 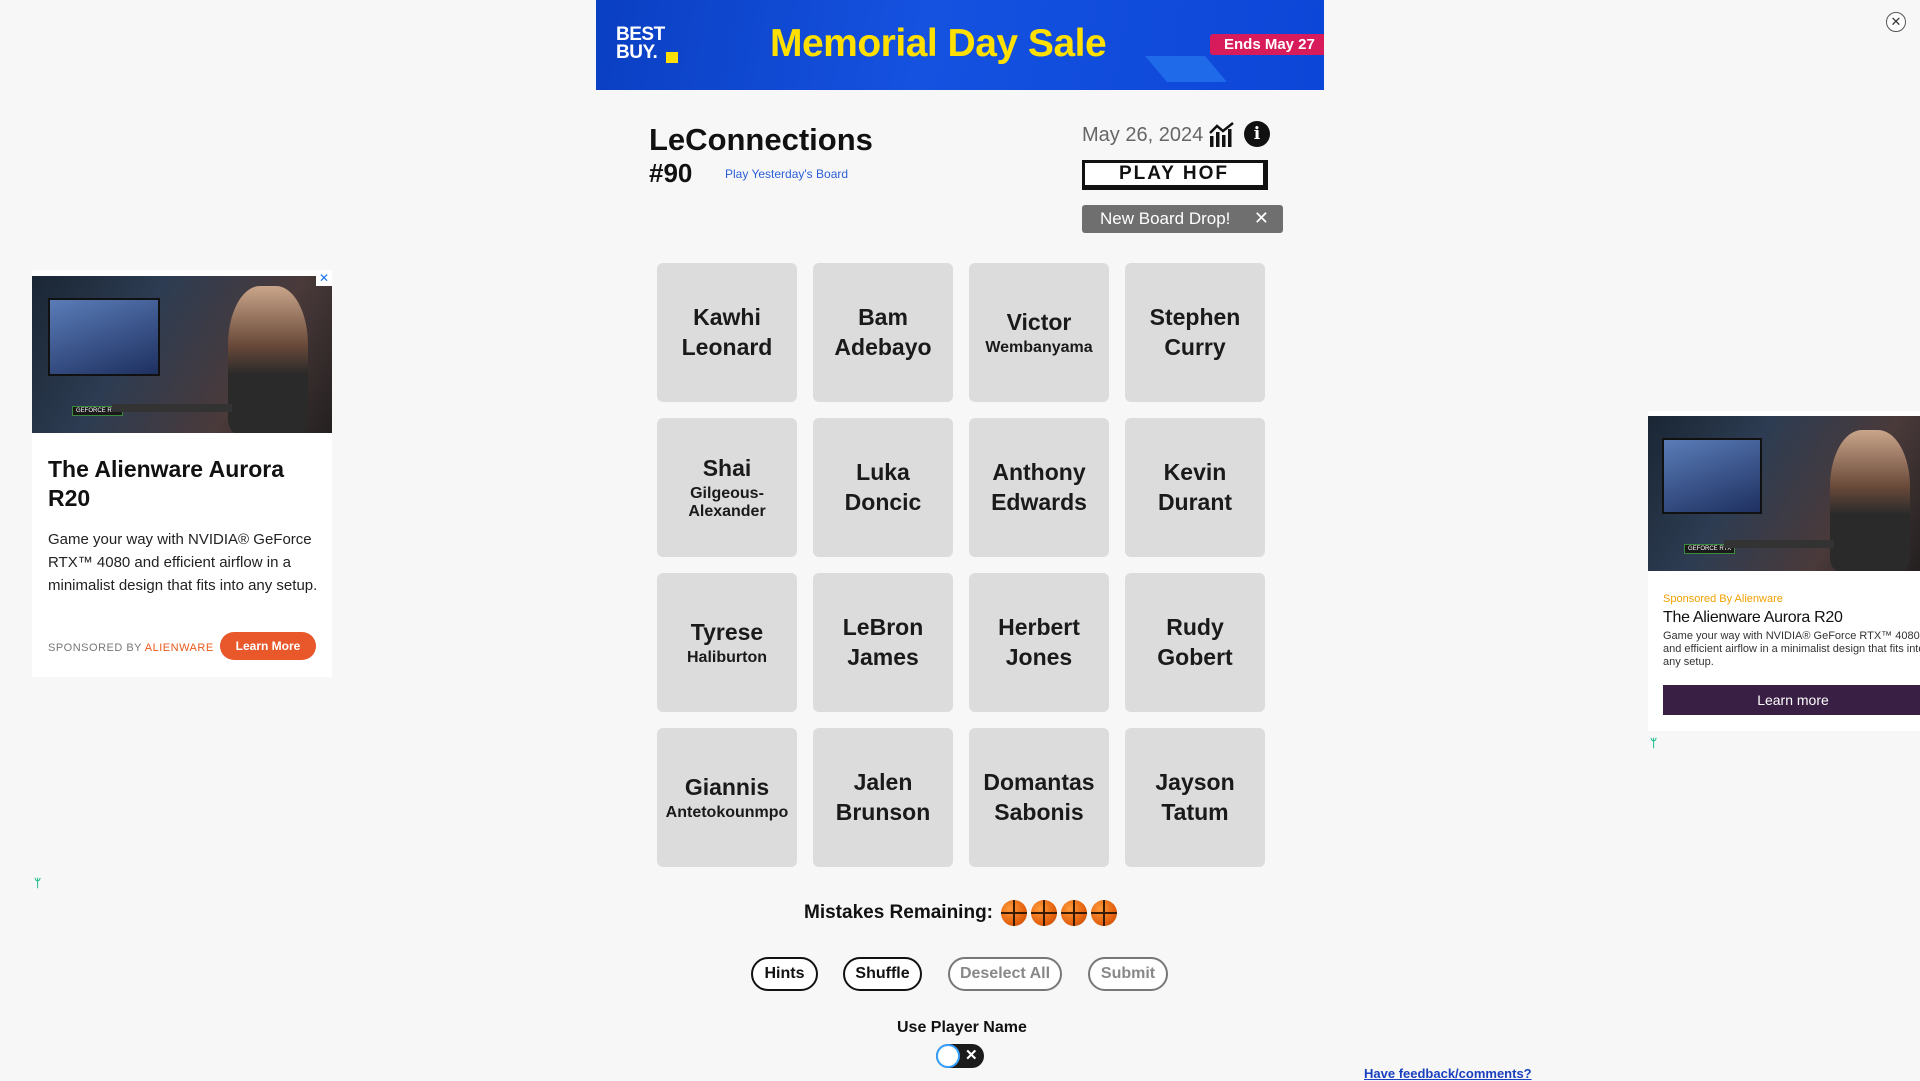 What do you see at coordinates (1039, 627) in the screenshot?
I see `player-first-name: Herbert` at bounding box center [1039, 627].